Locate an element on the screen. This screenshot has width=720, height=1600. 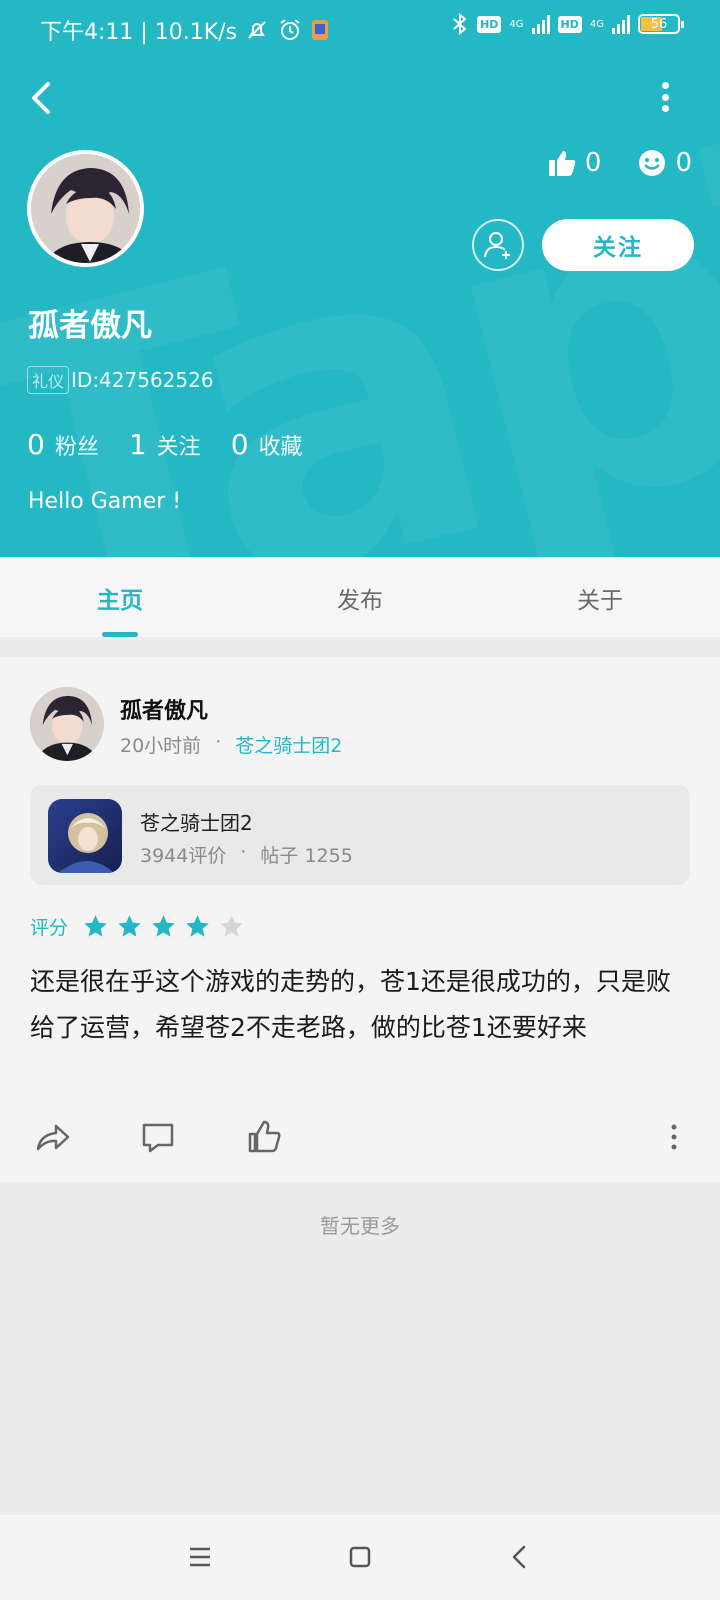
add-user-icon is located at coordinates (497, 245).